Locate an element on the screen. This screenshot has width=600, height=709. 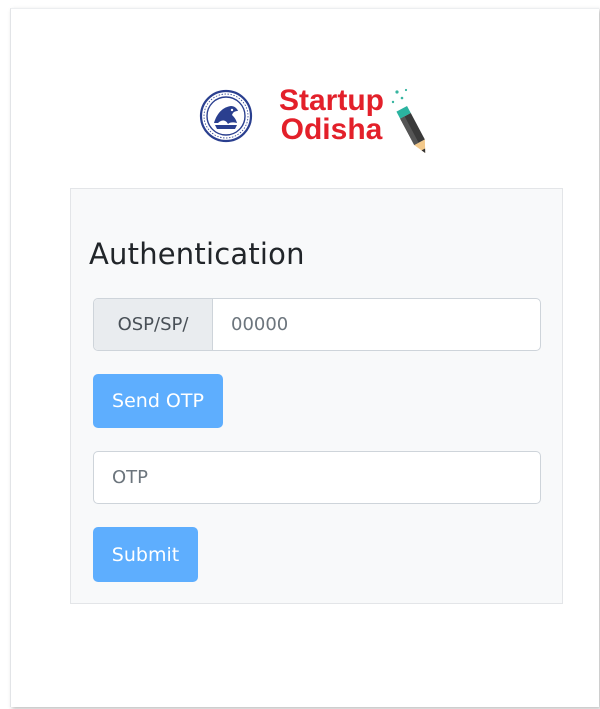
osp-id-input is located at coordinates (376, 324).